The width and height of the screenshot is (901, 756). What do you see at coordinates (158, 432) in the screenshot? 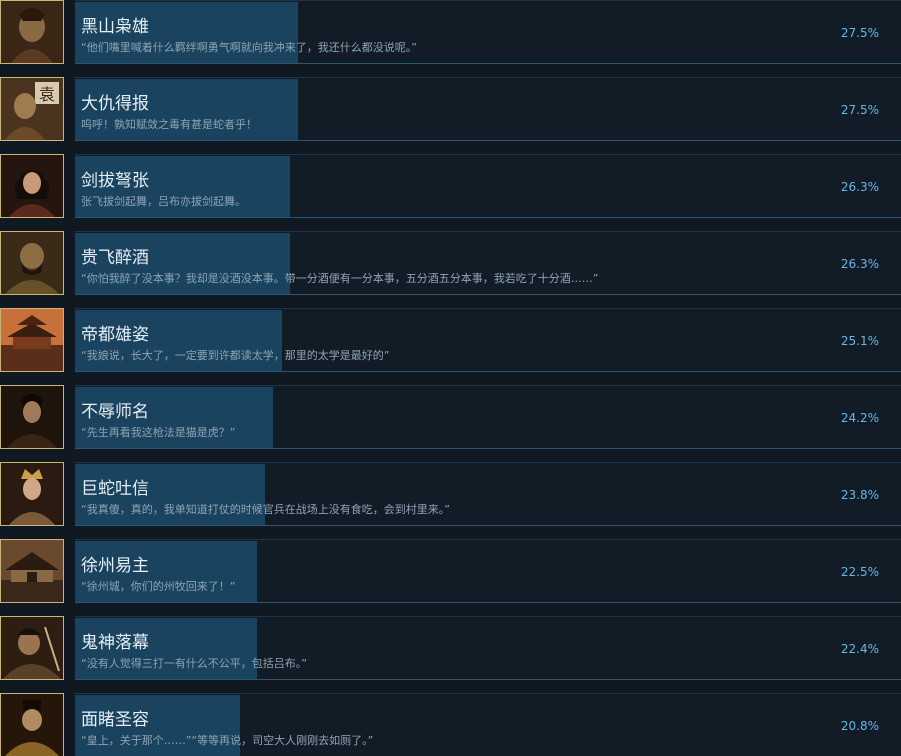
I see `achievement-description: “先生再看我这枪法是猫是虎？”` at bounding box center [158, 432].